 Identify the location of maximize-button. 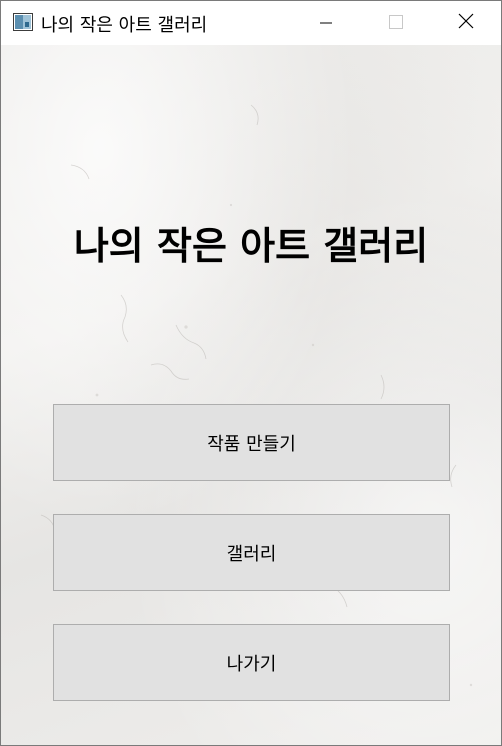
(396, 23).